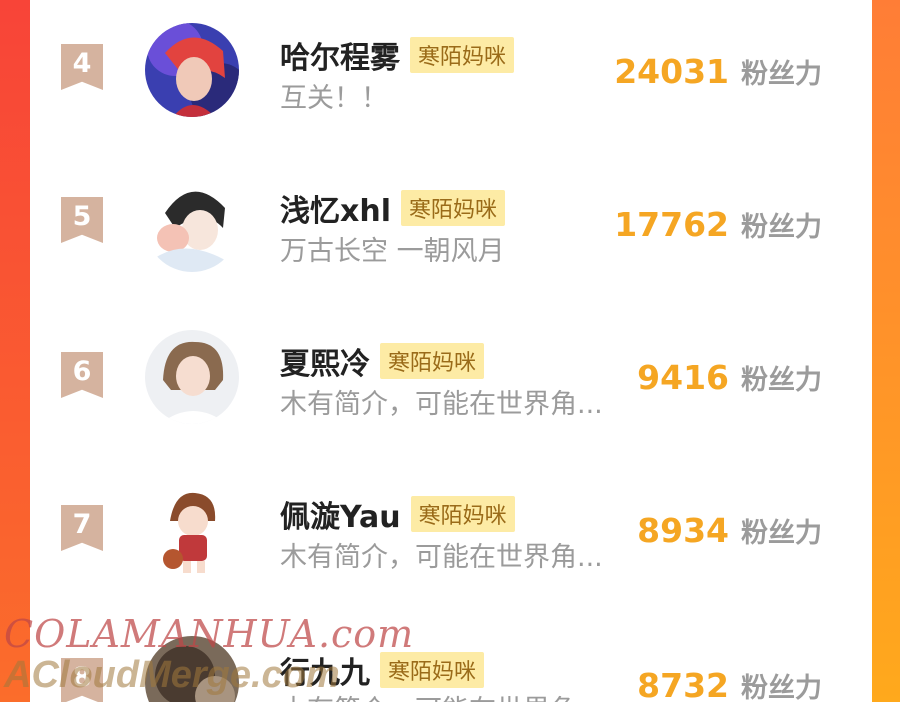 Image resolution: width=900 pixels, height=702 pixels. Describe the element at coordinates (334, 98) in the screenshot. I see `user-bio: 互关！！` at that location.